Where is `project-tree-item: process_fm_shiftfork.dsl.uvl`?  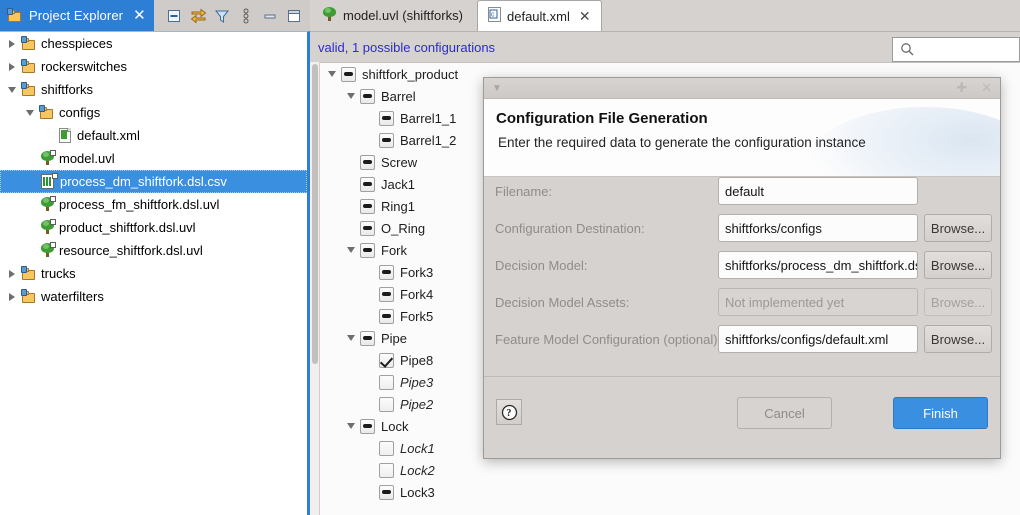
project-tree-item: process_fm_shiftfork.dsl.uvl is located at coordinates (153, 204).